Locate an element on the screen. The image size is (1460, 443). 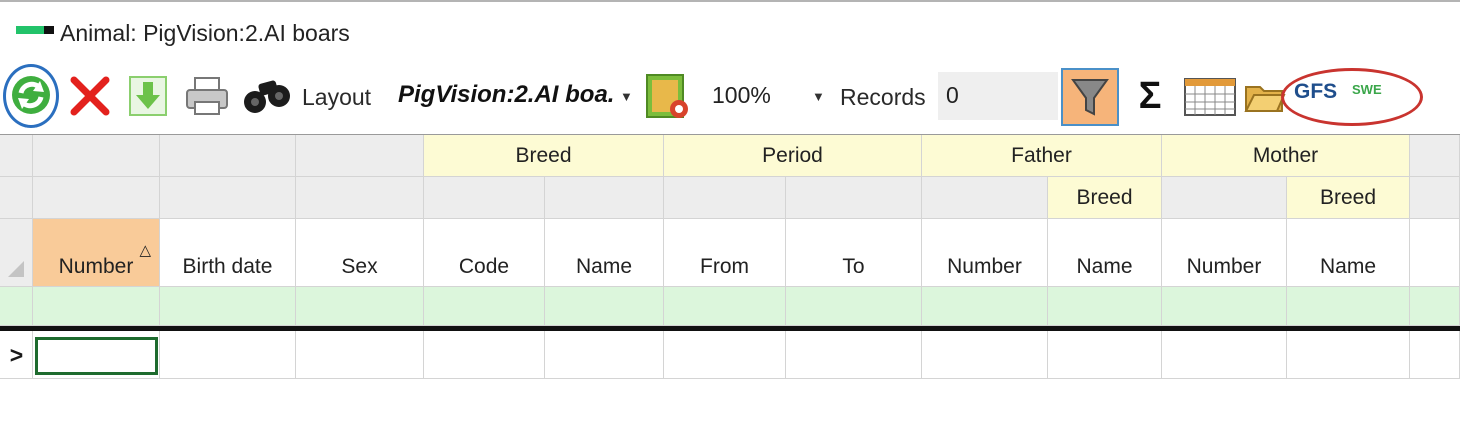
zoom-select: 100% ▼ is located at coordinates (768, 96).